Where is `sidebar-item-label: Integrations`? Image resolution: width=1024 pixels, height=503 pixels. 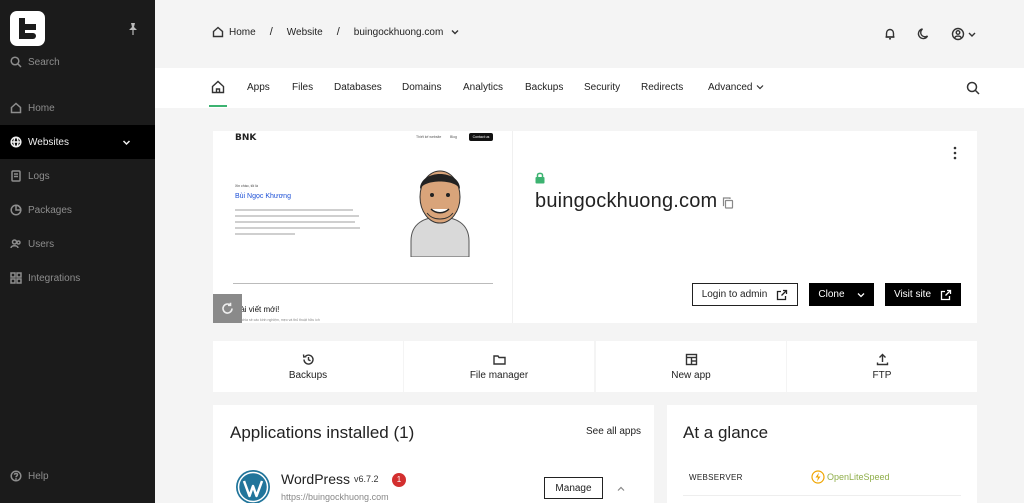
sidebar-item-label: Integrations is located at coordinates (54, 278).